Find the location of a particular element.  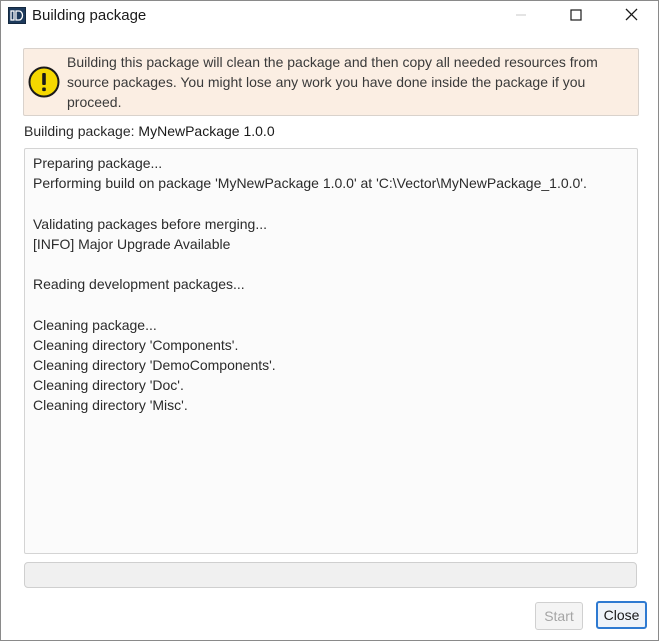

log-line: Cleaning directory 'Doc'. is located at coordinates (108, 385).